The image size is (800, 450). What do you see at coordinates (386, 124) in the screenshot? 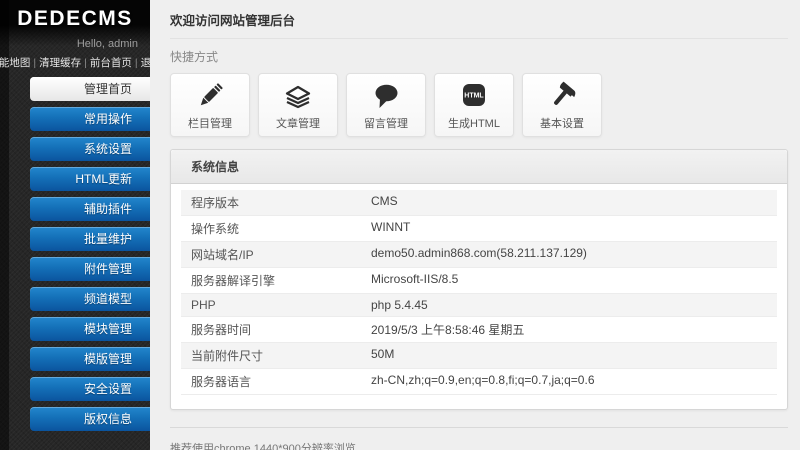
I see `quick-action-label: 留言管理` at bounding box center [386, 124].